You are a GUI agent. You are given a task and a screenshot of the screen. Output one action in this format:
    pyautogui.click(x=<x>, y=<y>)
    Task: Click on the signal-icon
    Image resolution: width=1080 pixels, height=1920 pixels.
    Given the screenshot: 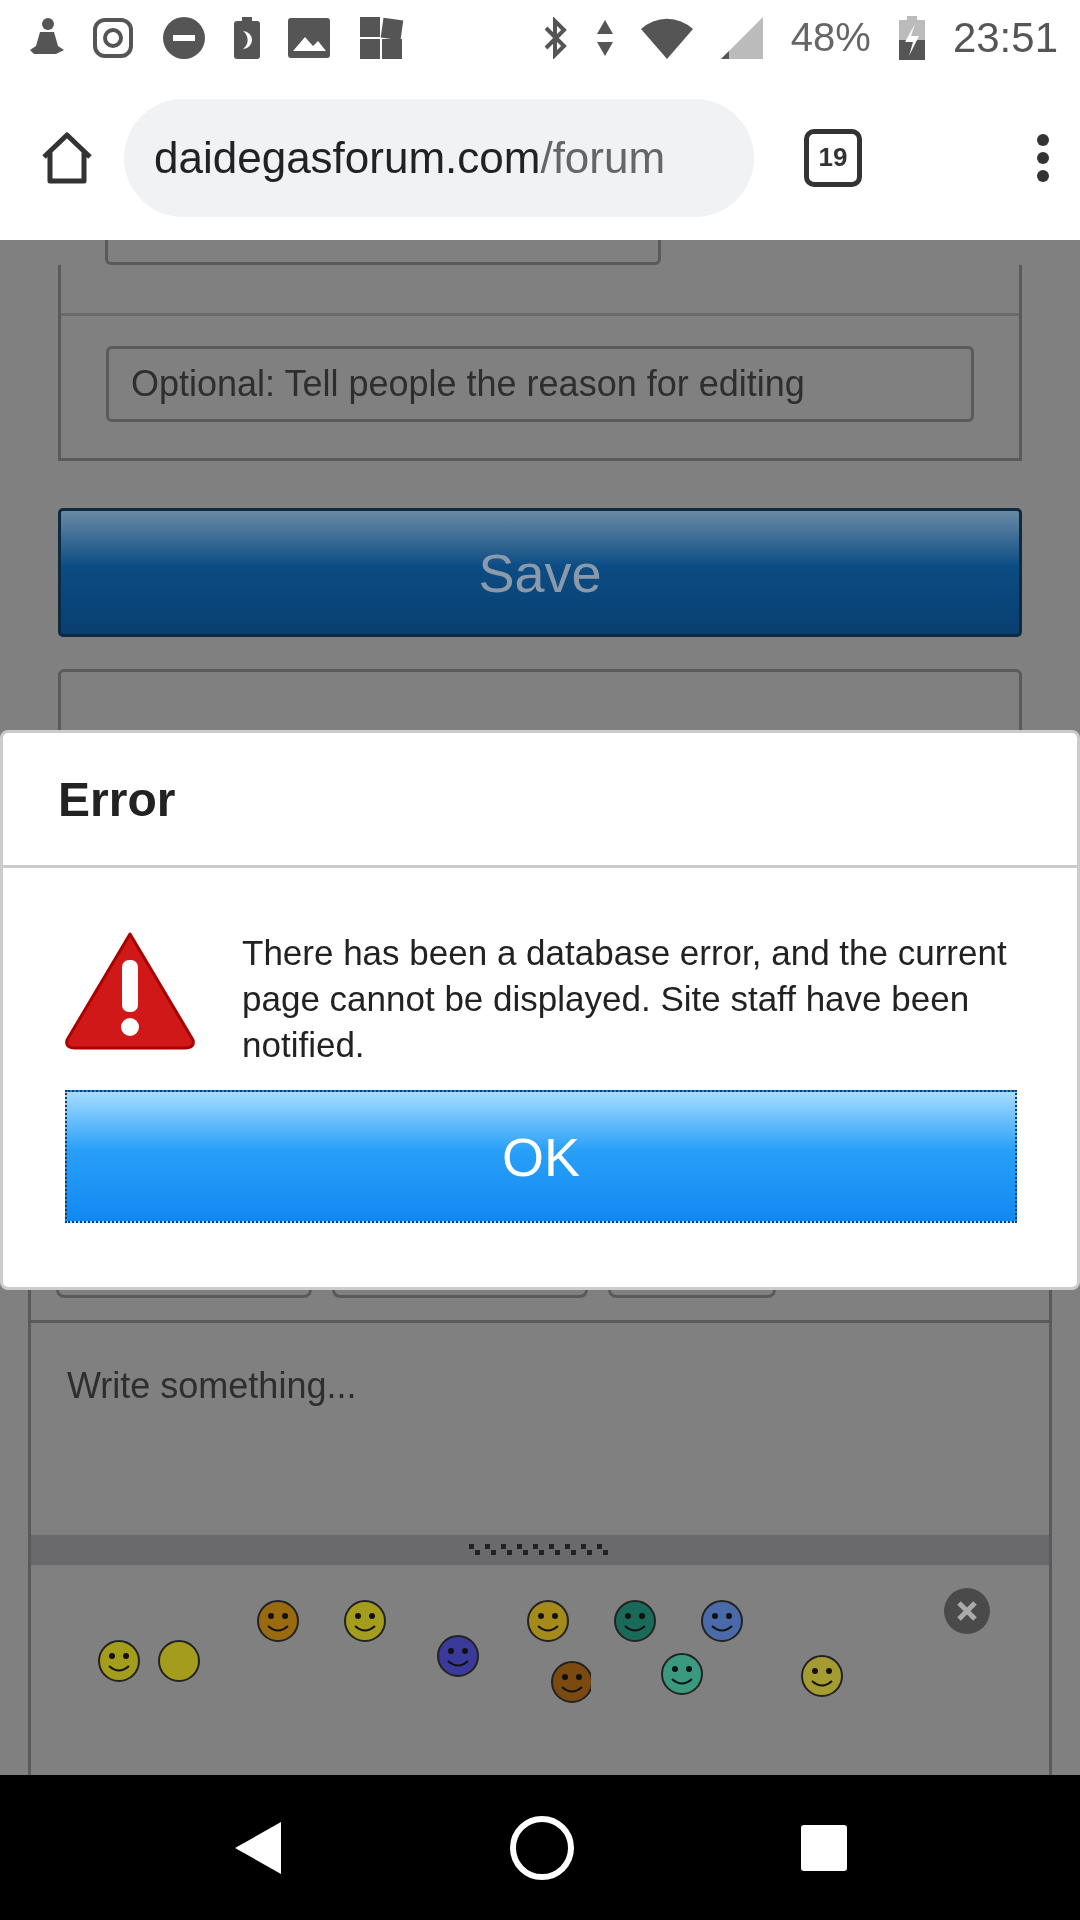 What is the action you would take?
    pyautogui.click(x=741, y=37)
    